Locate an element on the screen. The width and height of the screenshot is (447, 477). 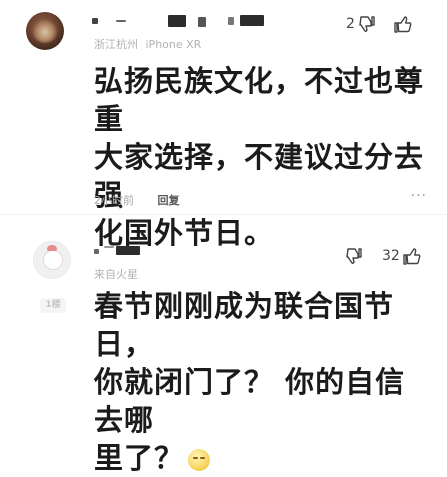
location-text: 浙江杭州 is located at coordinates (116, 44).